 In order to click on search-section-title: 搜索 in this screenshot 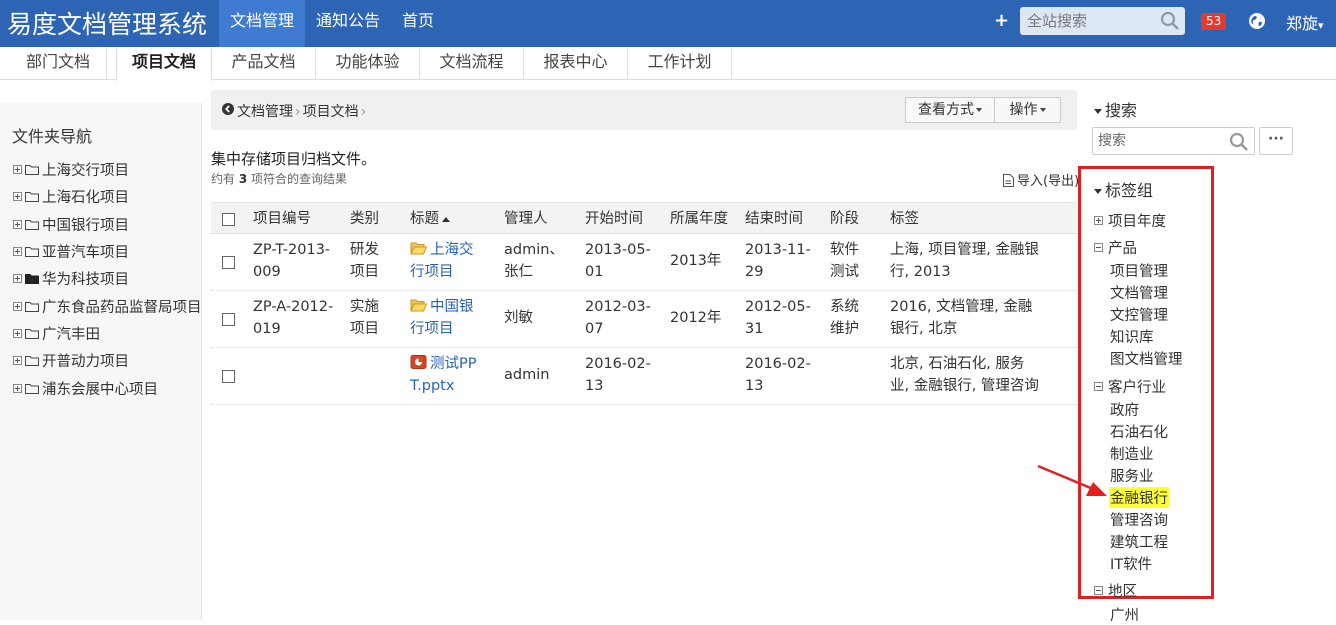, I will do `click(1115, 109)`.